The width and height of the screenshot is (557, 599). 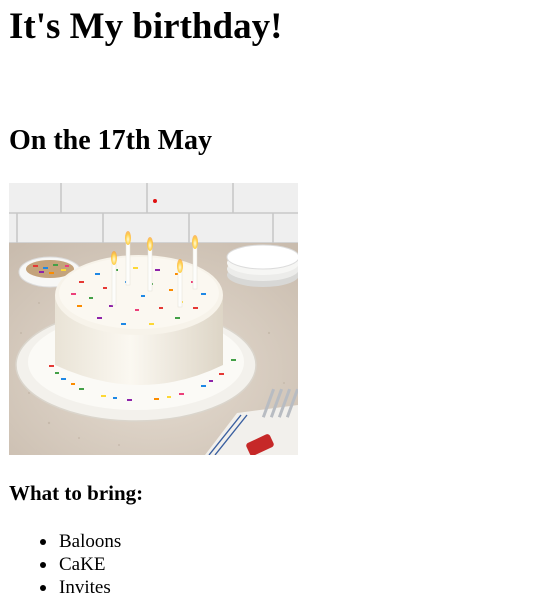 I want to click on page-title: It's My birthday!, so click(x=146, y=26).